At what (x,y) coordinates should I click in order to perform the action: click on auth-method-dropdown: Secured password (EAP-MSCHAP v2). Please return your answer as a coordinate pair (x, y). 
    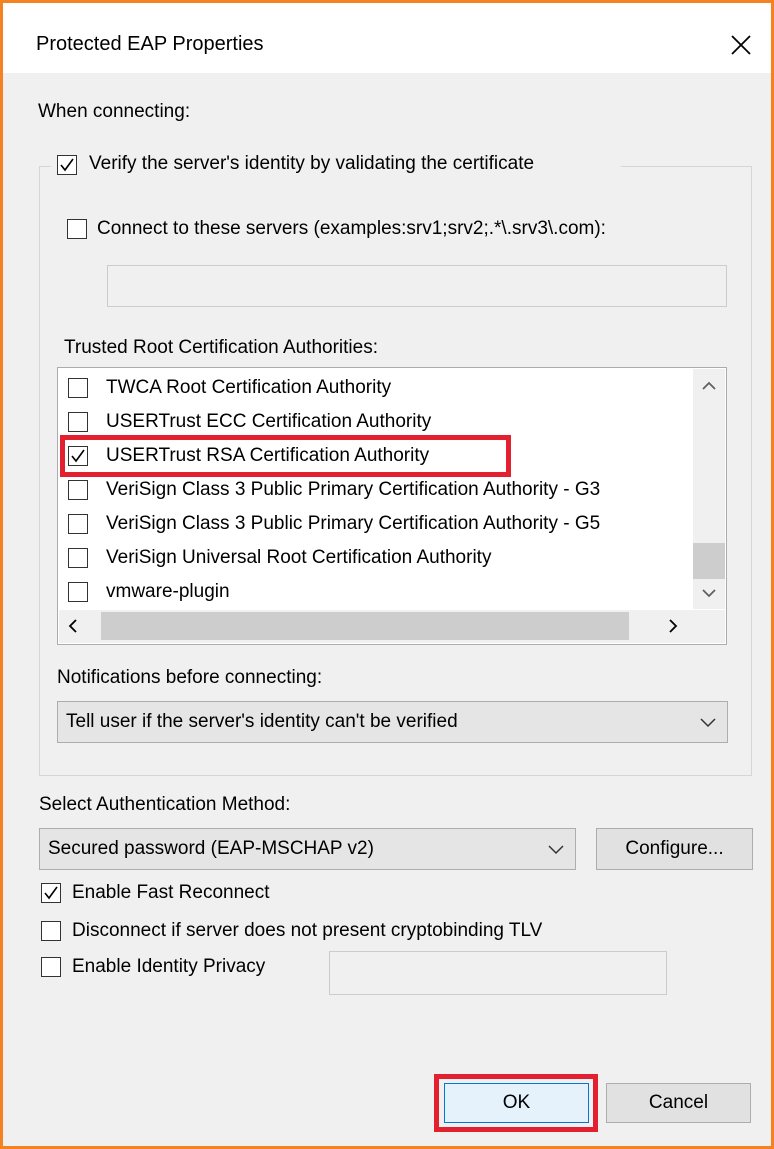
    Looking at the image, I should click on (307, 849).